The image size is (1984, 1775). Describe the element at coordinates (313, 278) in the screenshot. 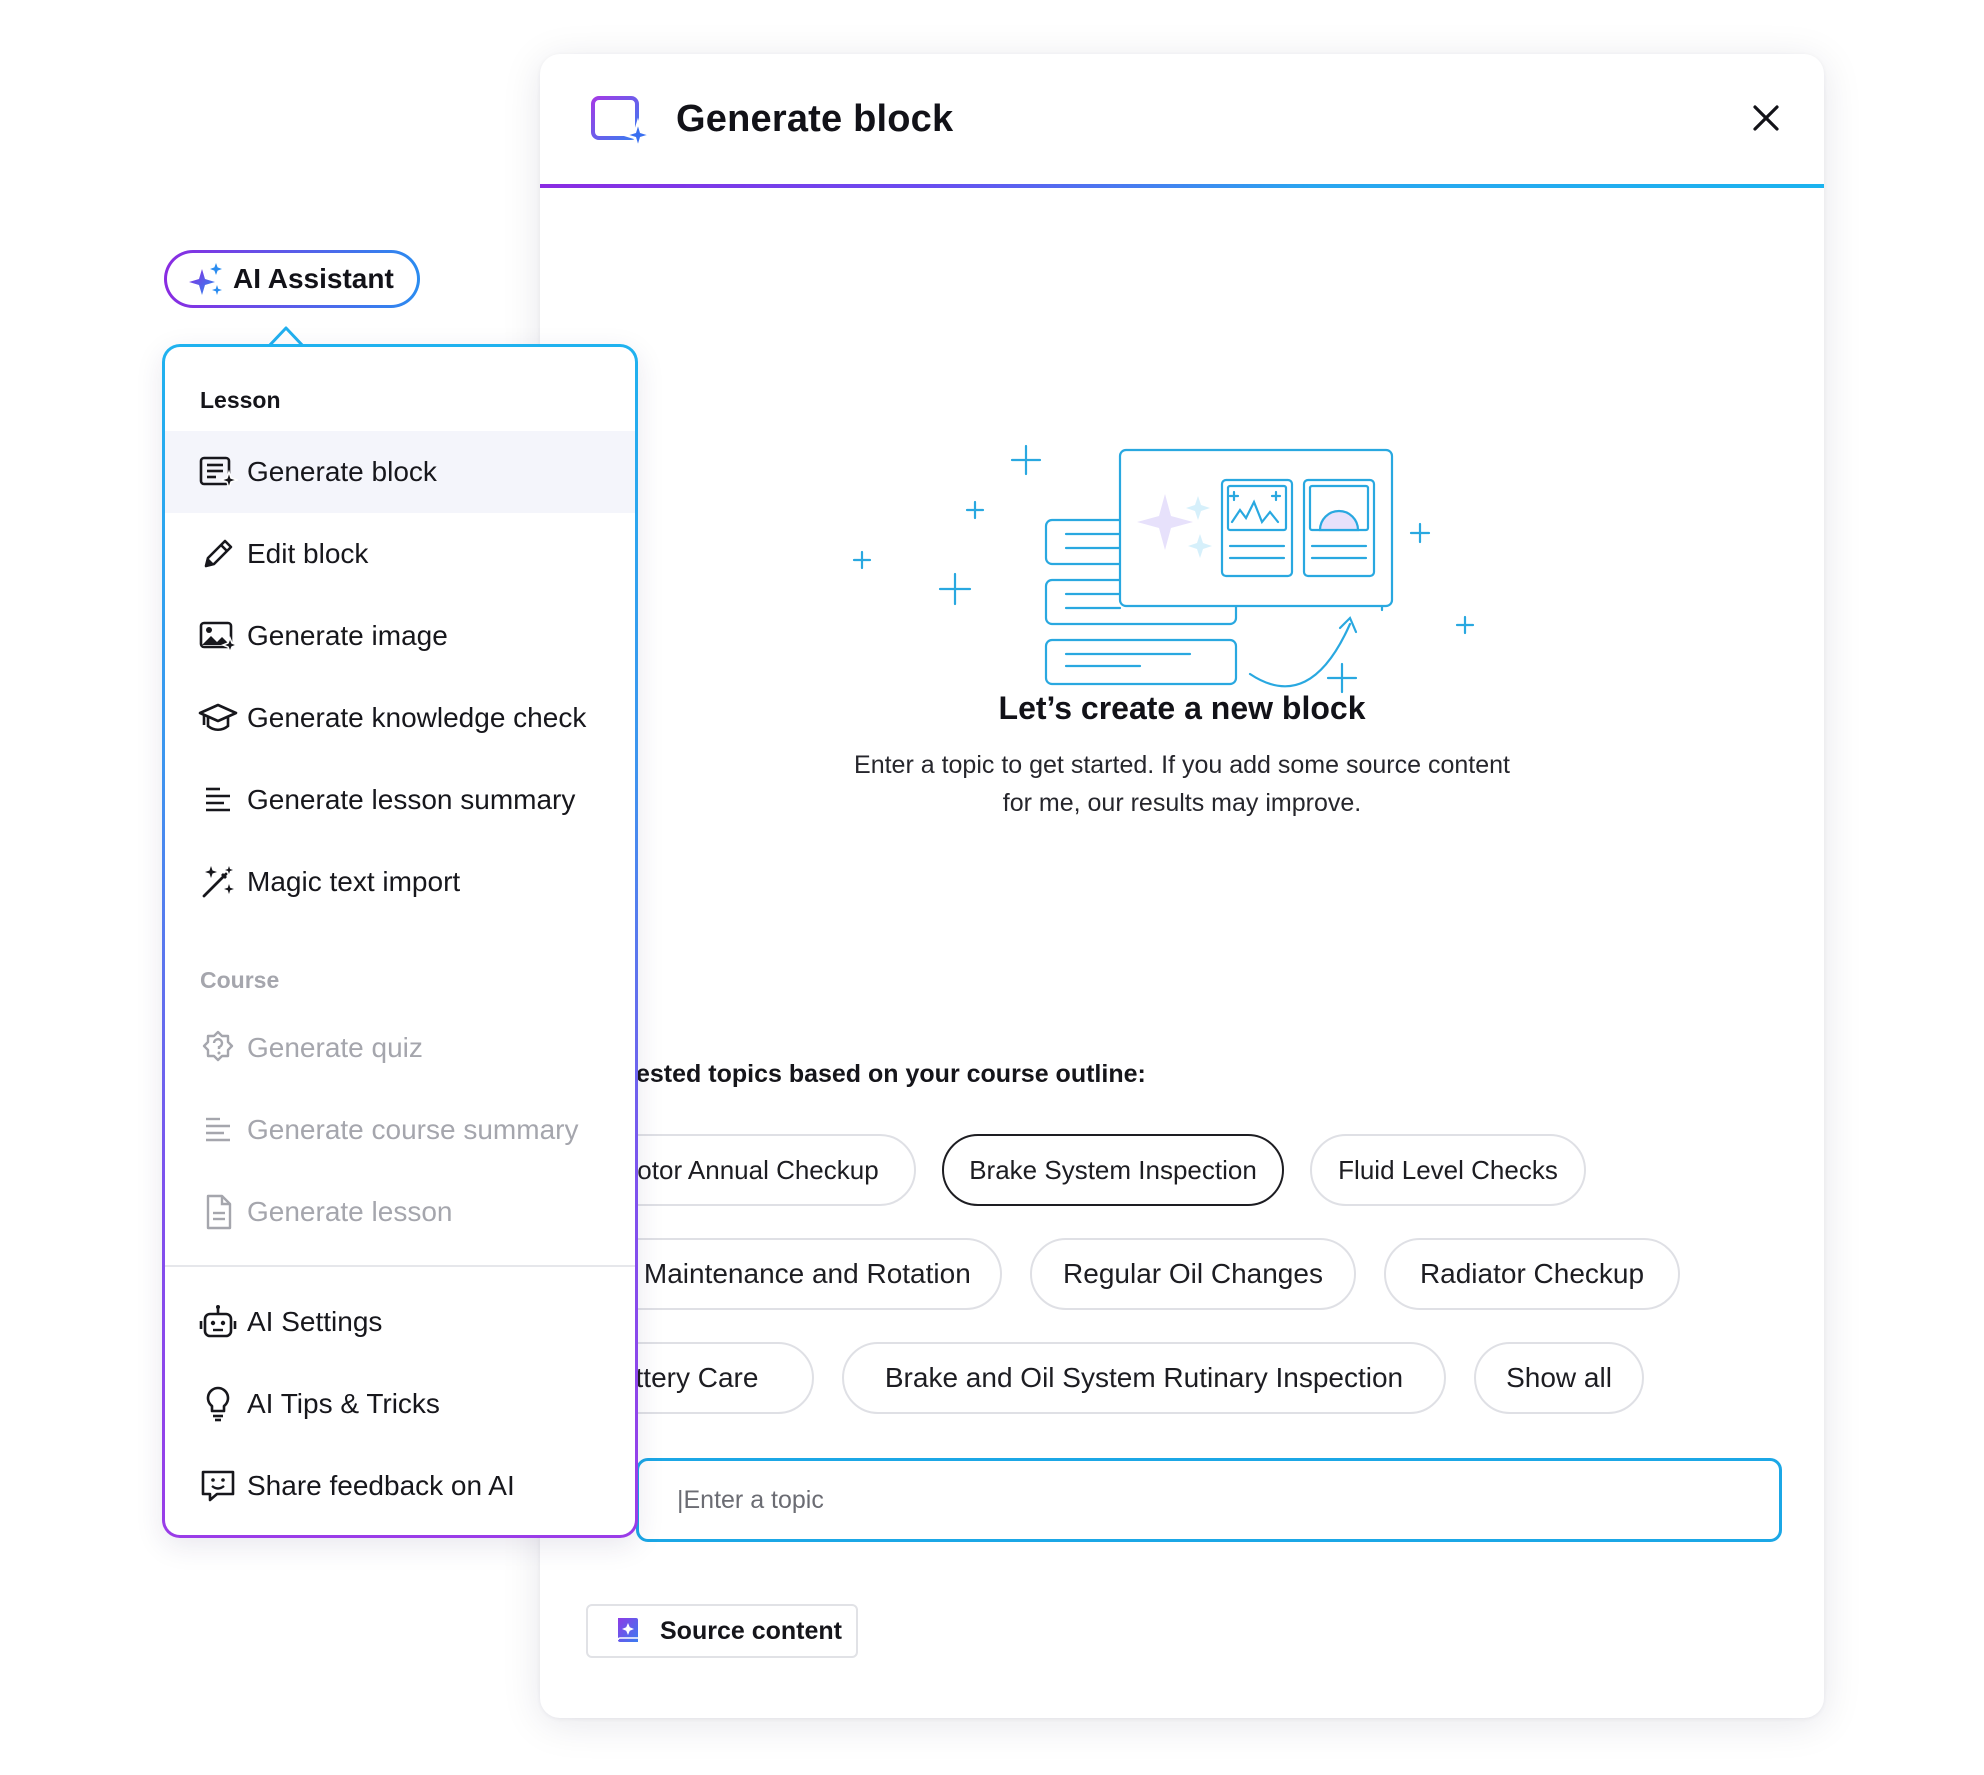

I see `ai-assistant-label: AI Assistant` at that location.